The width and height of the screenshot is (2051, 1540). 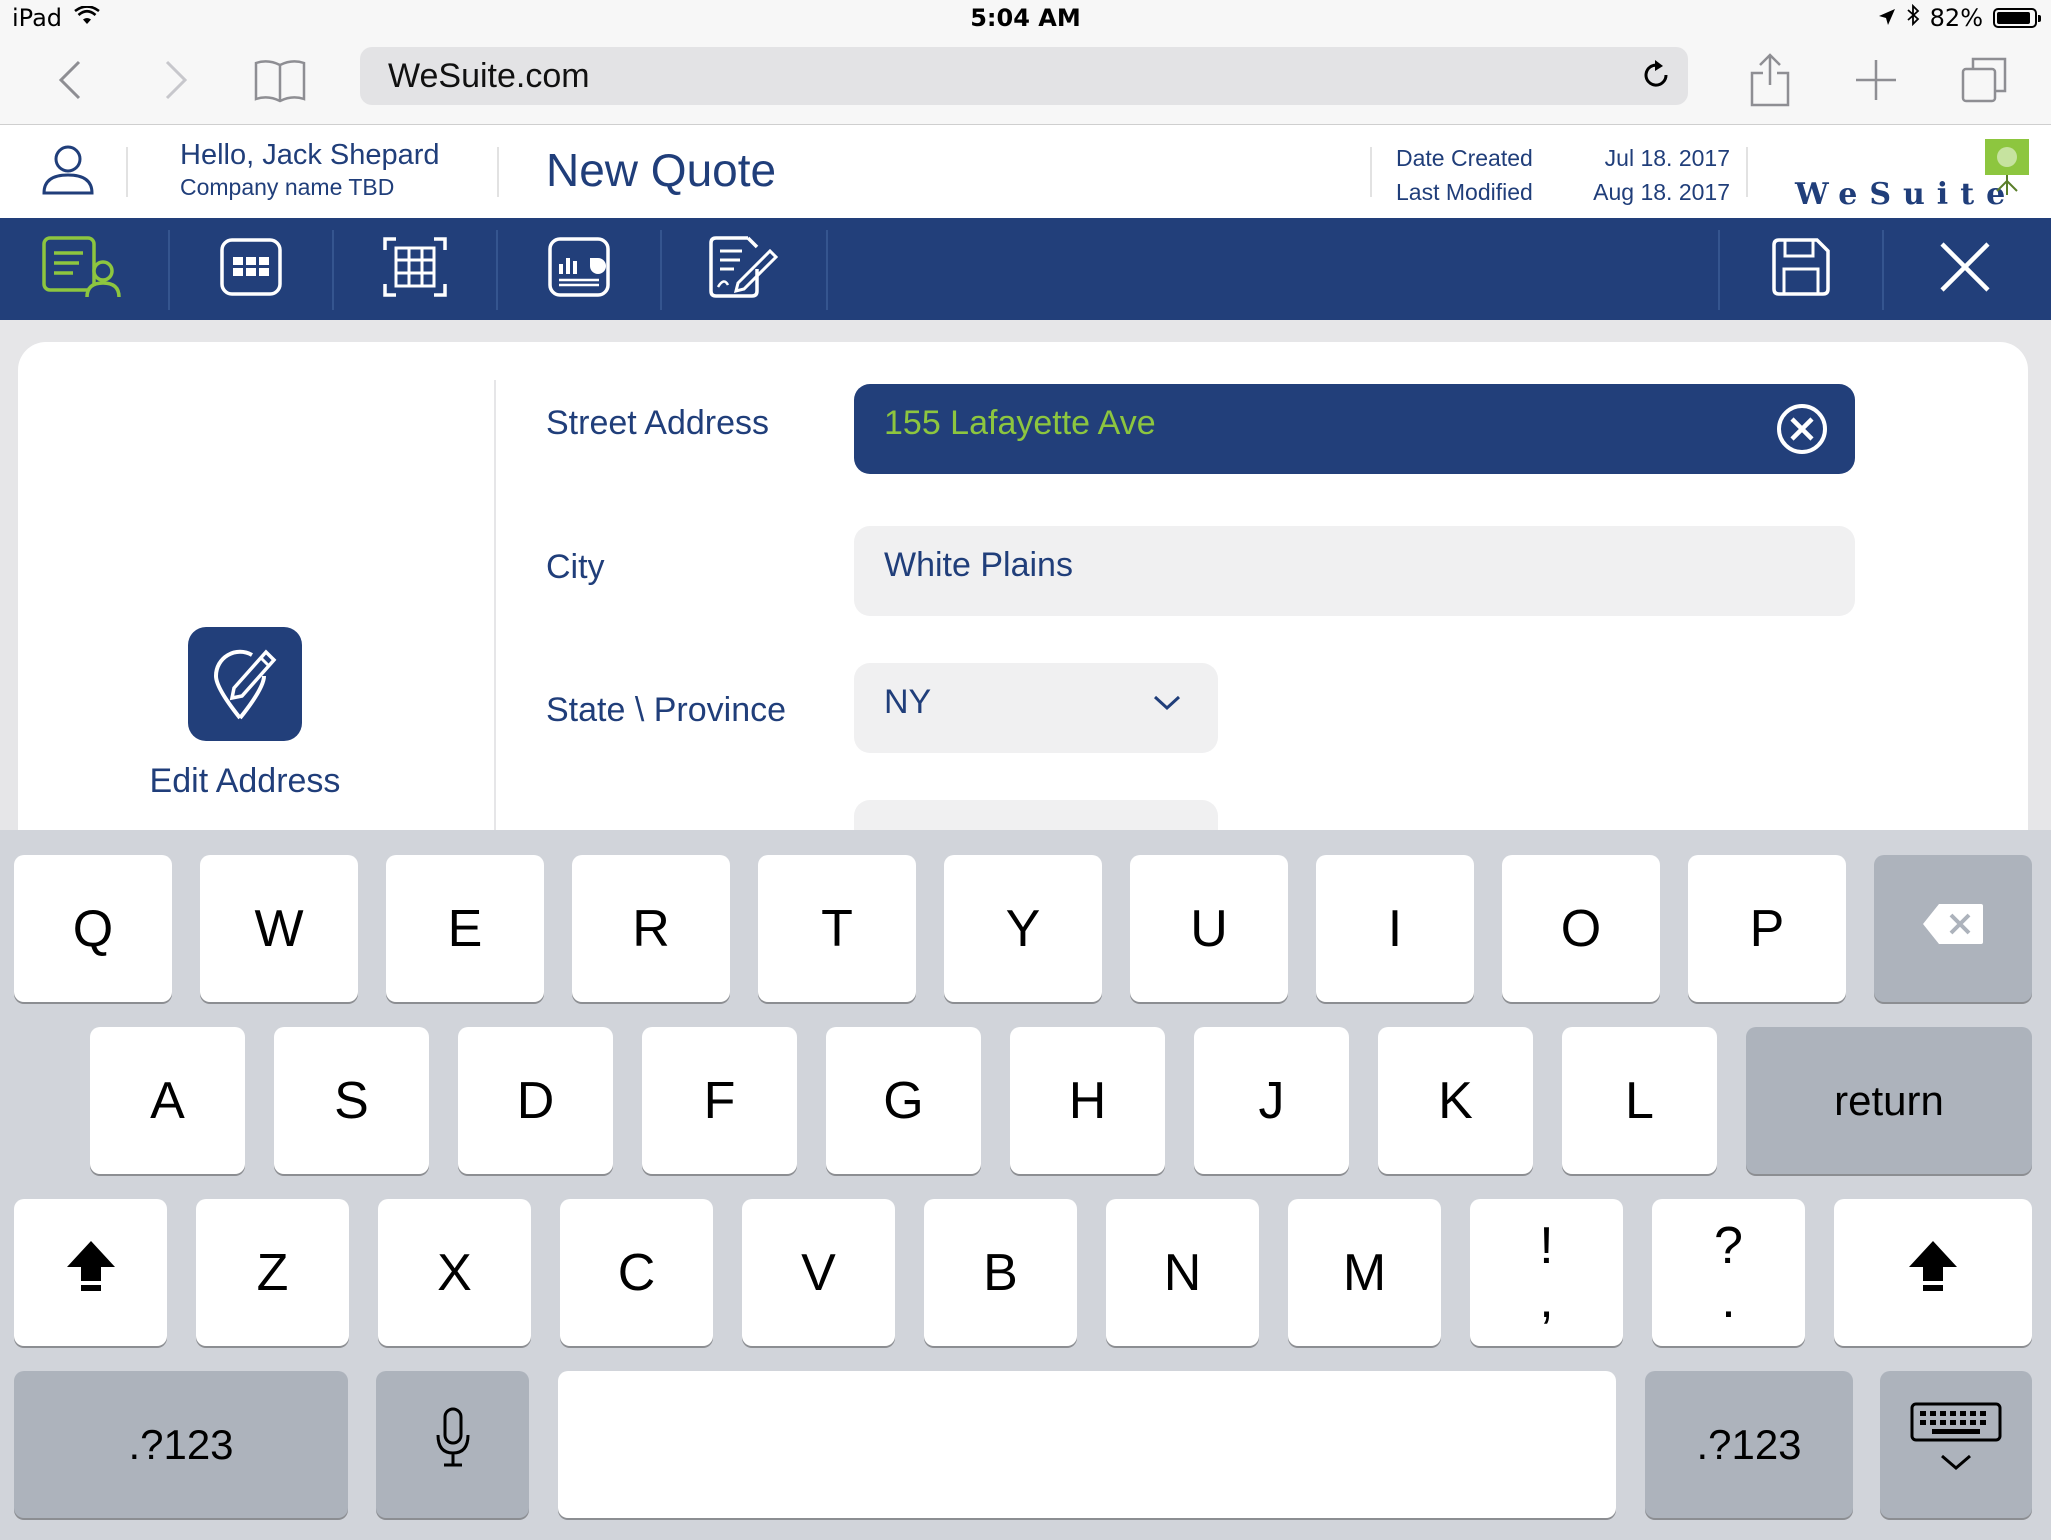 I want to click on key-s: S, so click(x=351, y=1100).